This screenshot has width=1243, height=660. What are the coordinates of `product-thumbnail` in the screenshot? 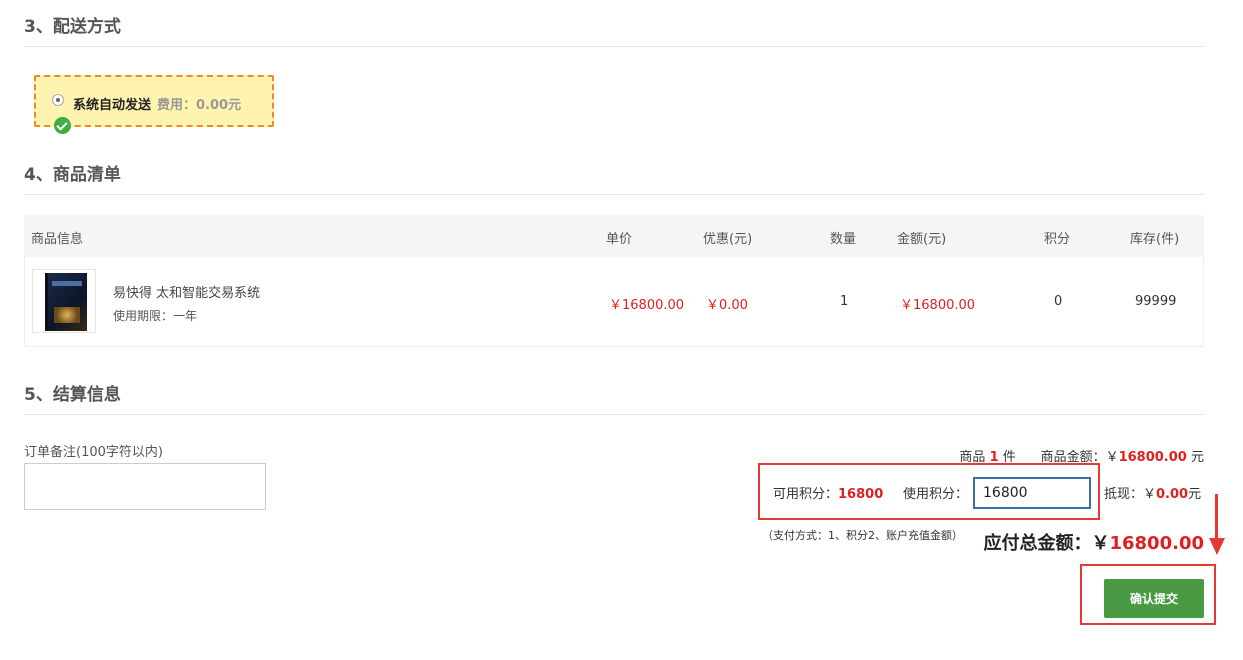 It's located at (64, 301).